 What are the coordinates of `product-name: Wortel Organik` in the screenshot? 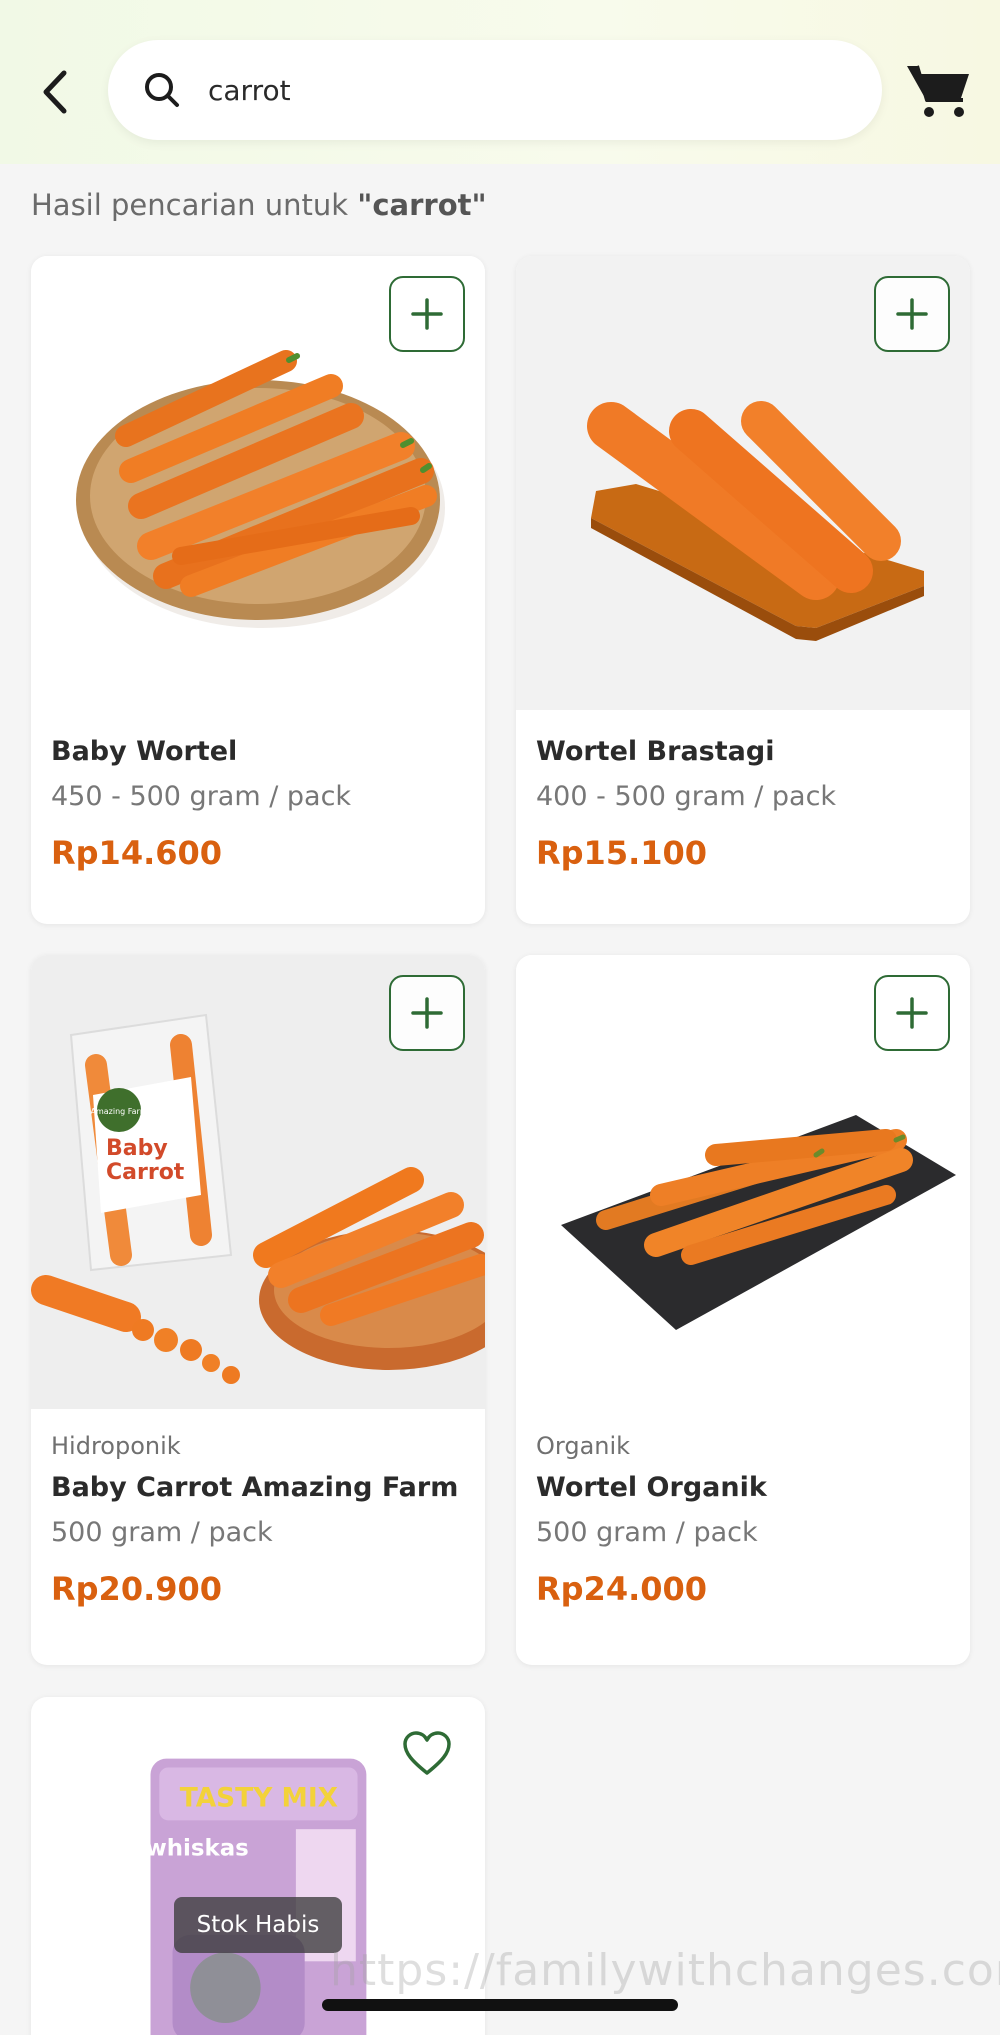 It's located at (651, 1487).